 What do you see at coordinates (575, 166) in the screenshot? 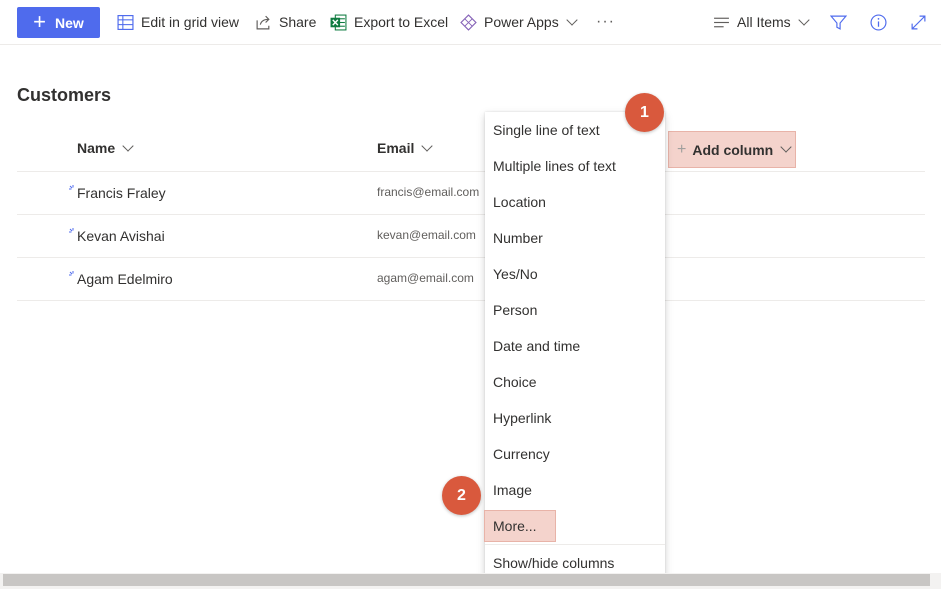
I see `menu-item-multiple-lines-text: Multiple lines of text` at bounding box center [575, 166].